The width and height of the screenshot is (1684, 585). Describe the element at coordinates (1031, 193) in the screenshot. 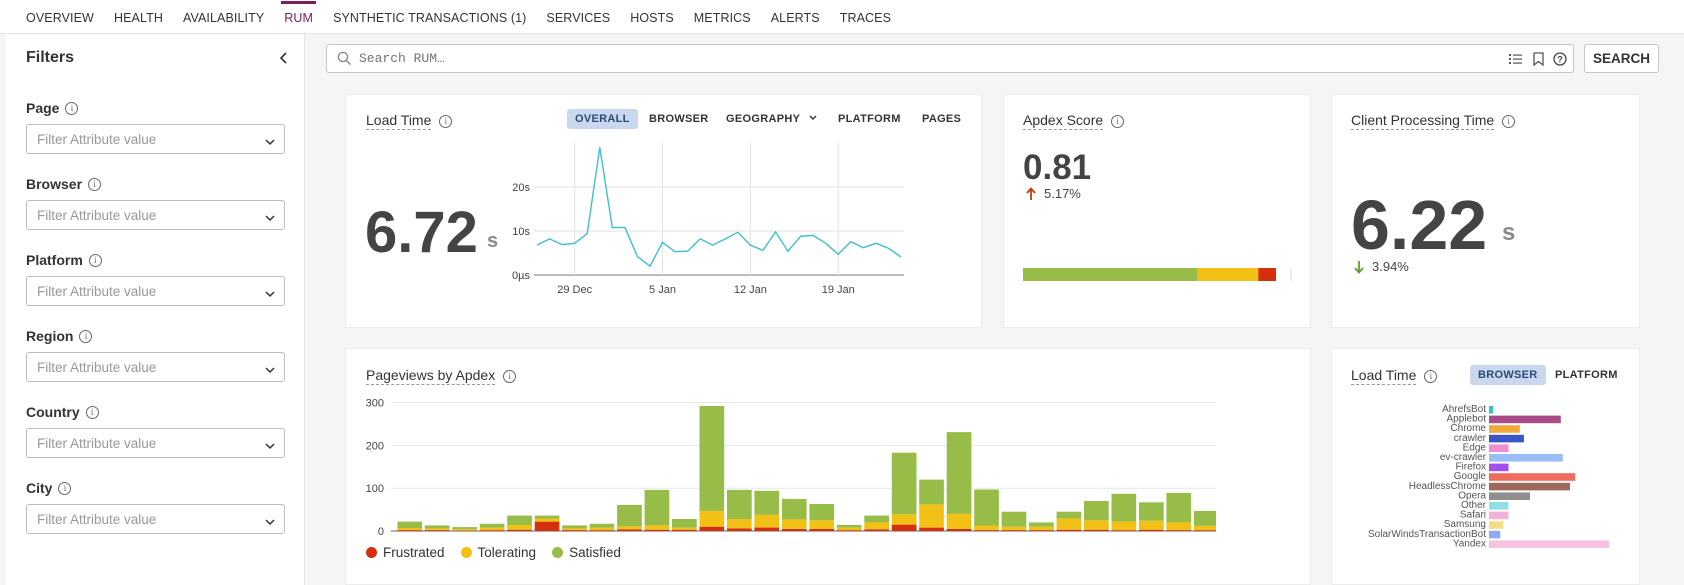

I see `arrow-up-icon` at that location.